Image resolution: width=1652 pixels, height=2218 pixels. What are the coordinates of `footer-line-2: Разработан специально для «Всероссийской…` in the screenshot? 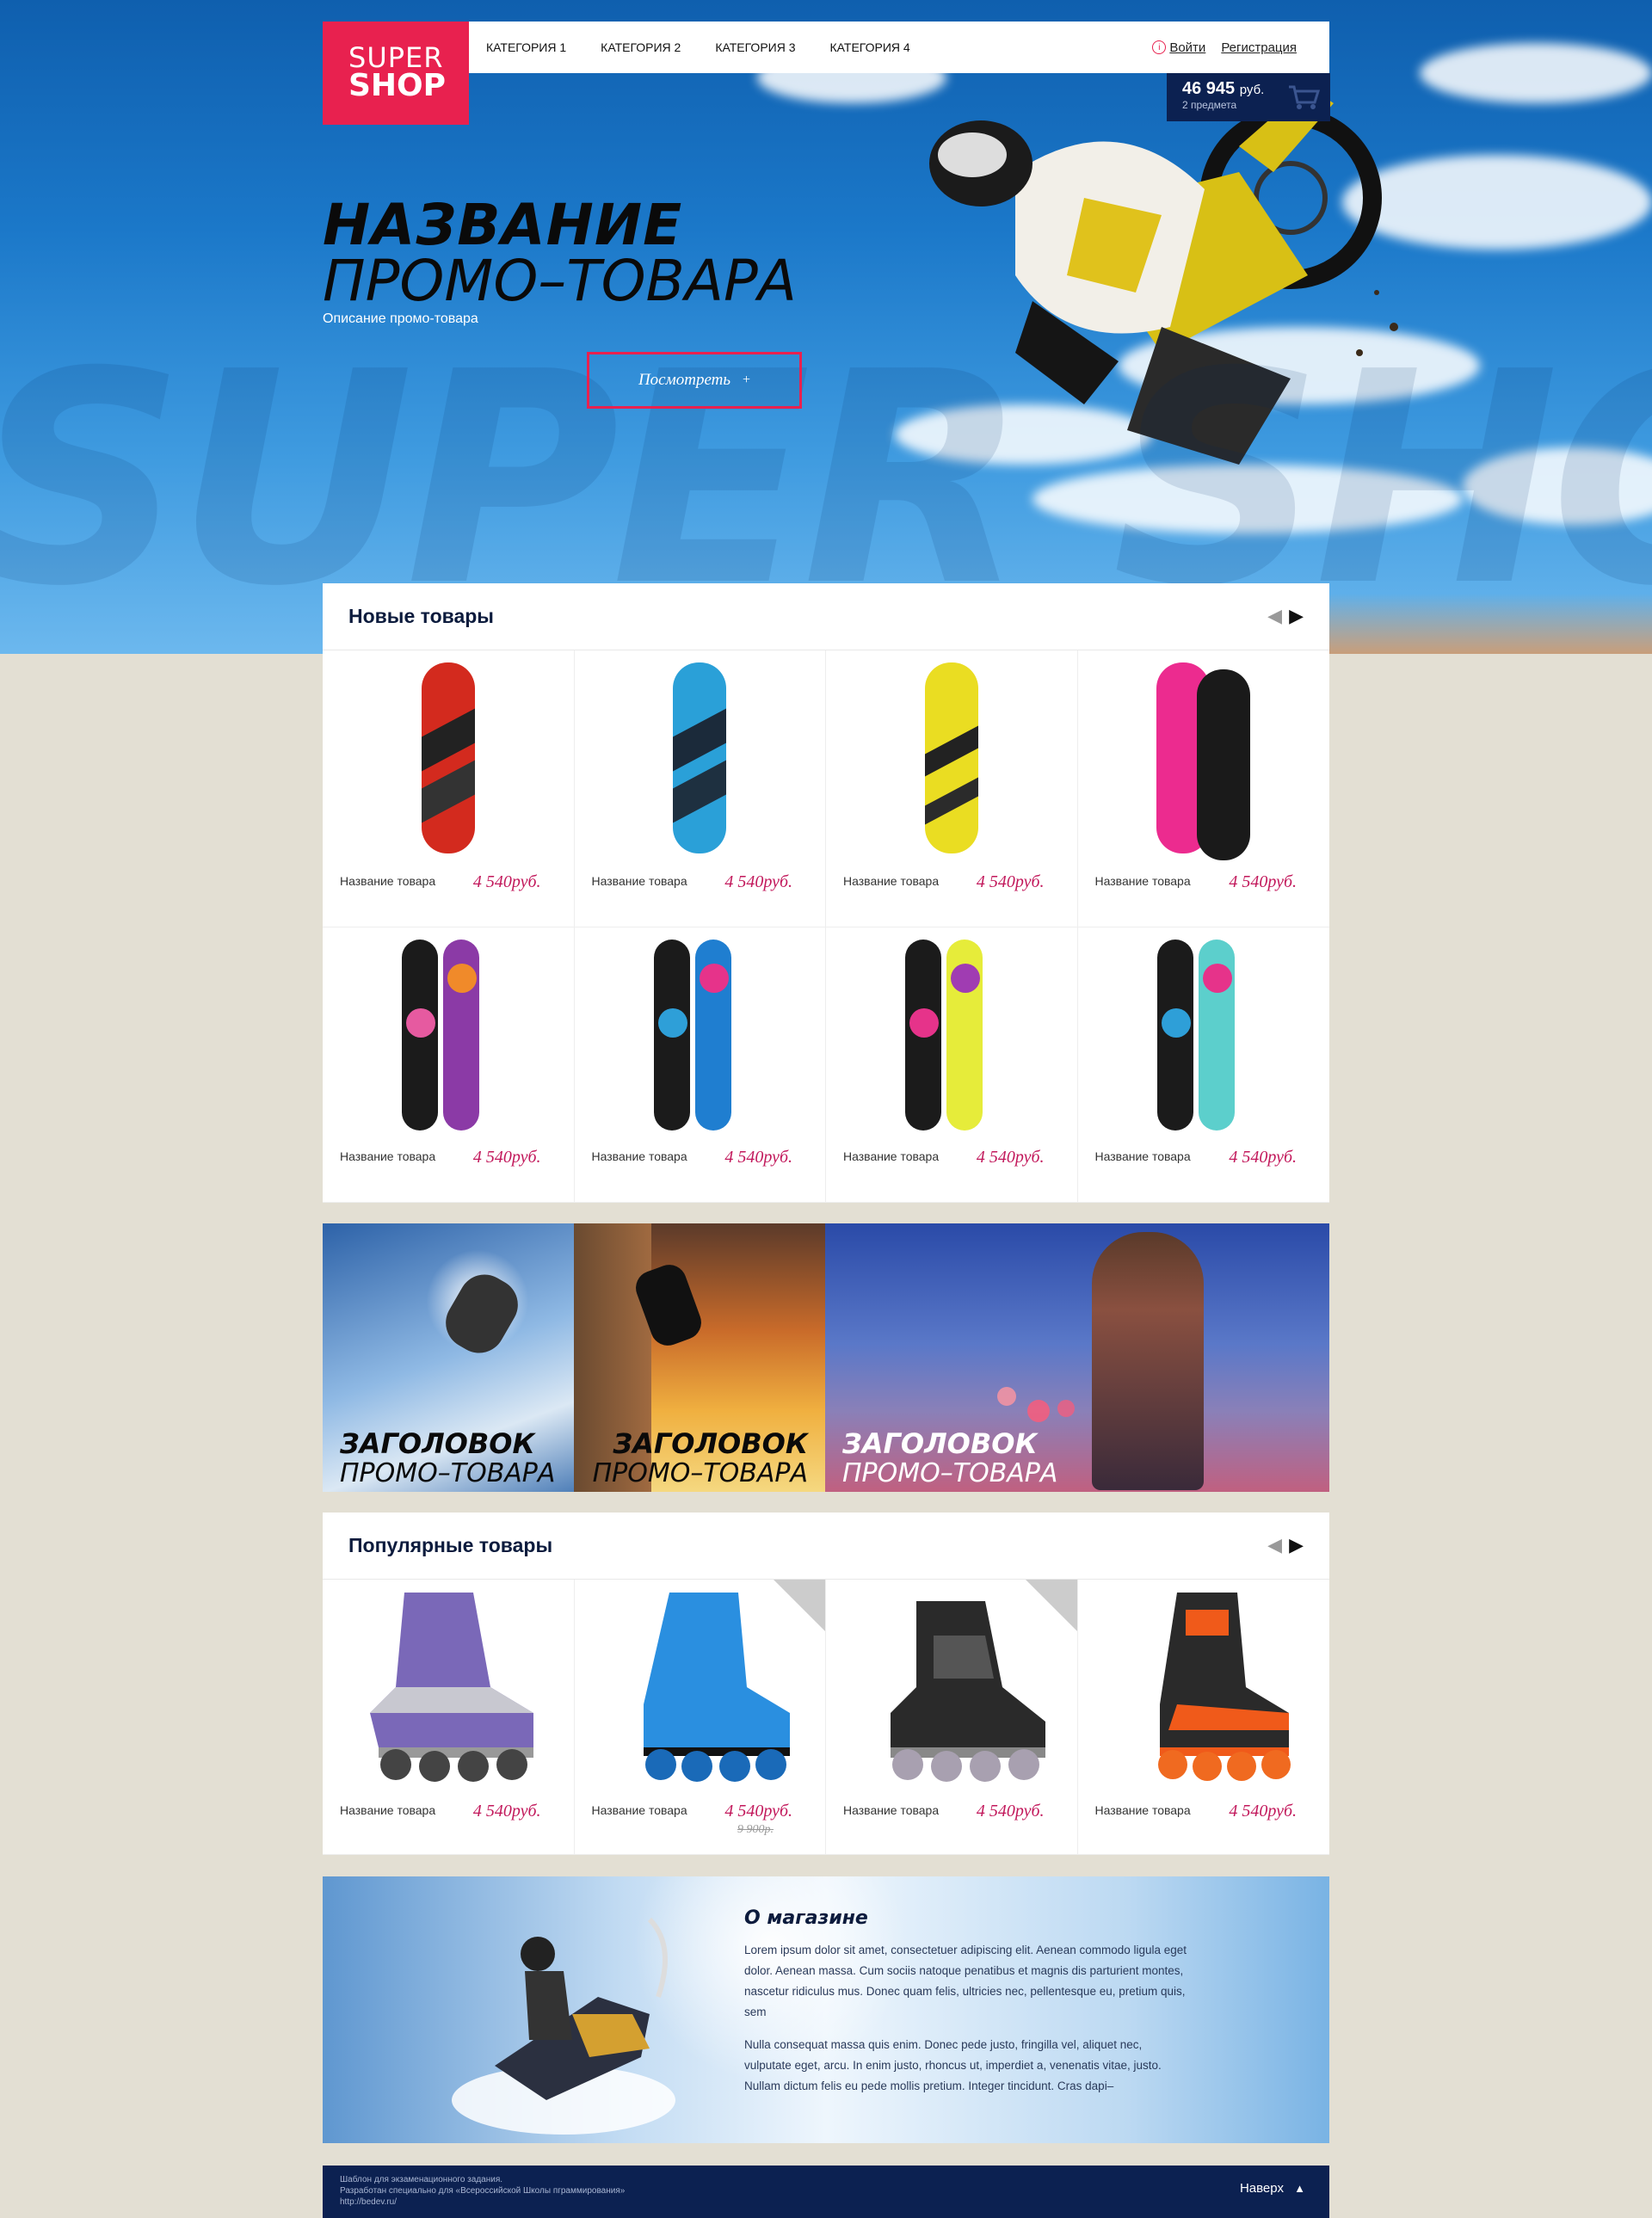 It's located at (483, 2191).